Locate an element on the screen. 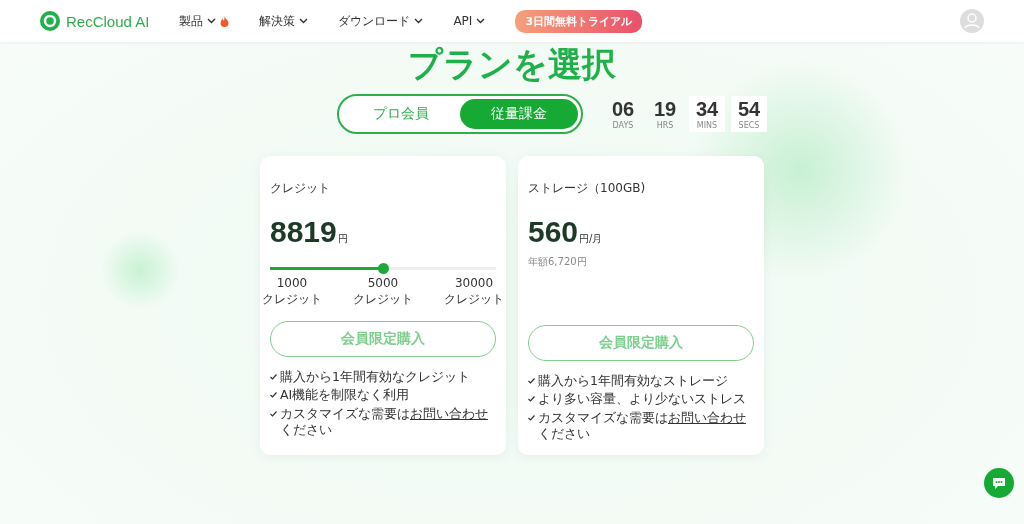 This screenshot has height=524, width=1024. countdown-unit: HRS is located at coordinates (665, 125).